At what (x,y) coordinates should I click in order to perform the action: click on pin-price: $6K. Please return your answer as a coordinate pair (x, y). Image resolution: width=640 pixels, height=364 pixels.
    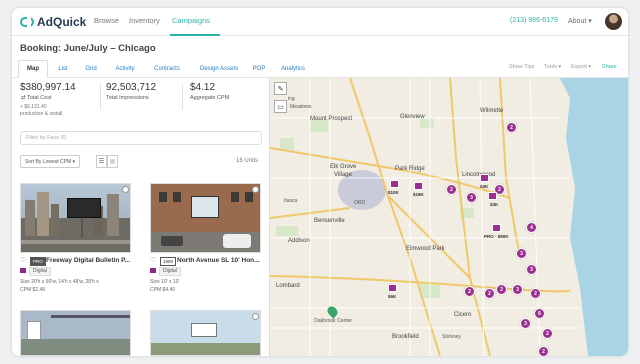
    Looking at the image, I should click on (392, 296).